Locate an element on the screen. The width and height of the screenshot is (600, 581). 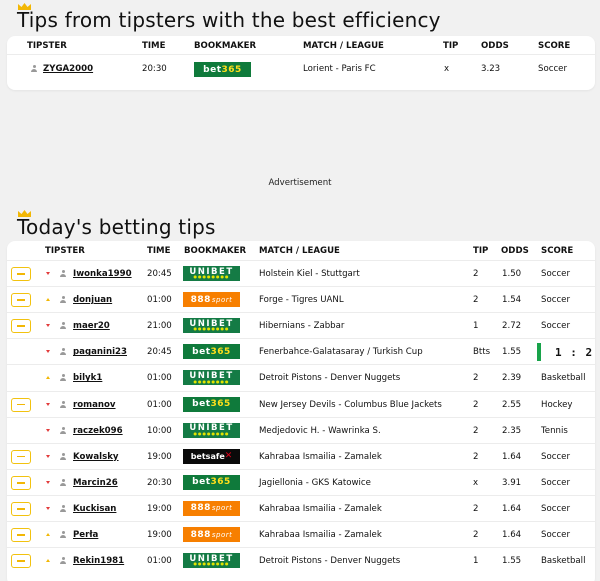
match-time: 21:00 is located at coordinates (159, 326).